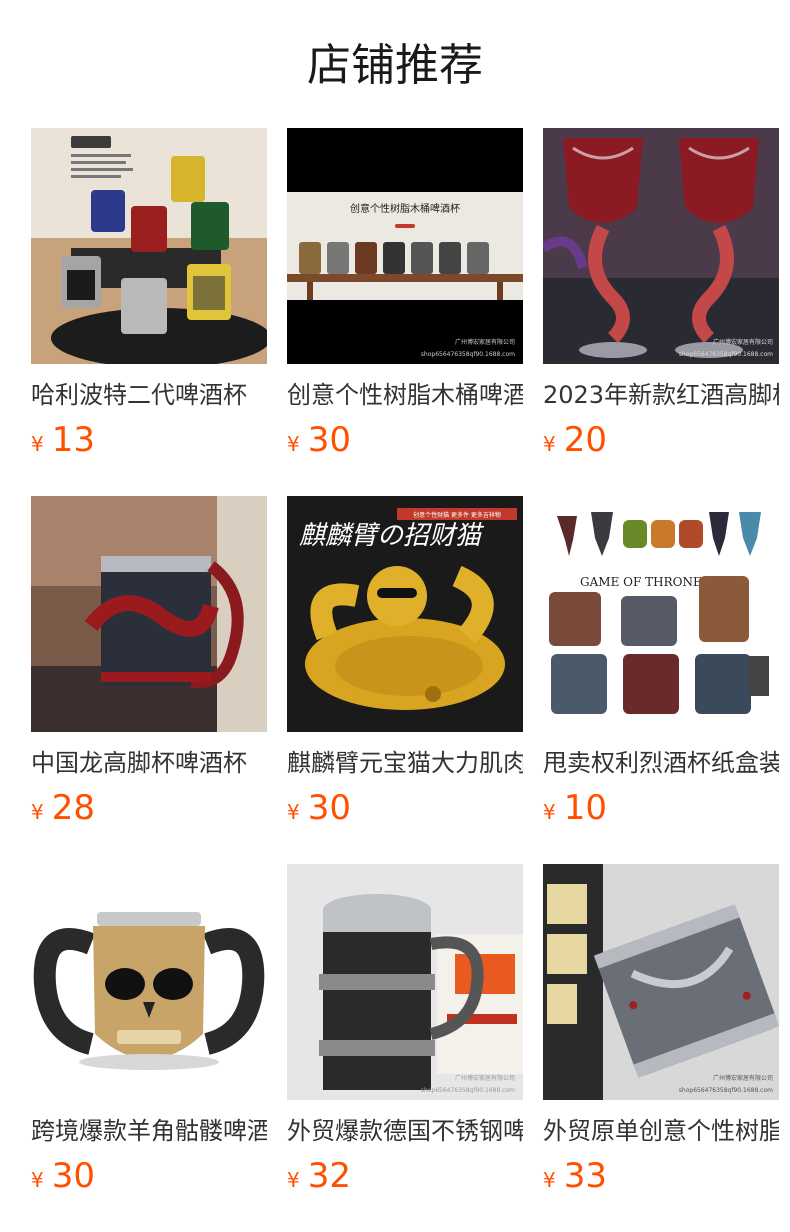  Describe the element at coordinates (405, 763) in the screenshot. I see `product-name: 麒麟臂元宝猫大力肌肉` at that location.